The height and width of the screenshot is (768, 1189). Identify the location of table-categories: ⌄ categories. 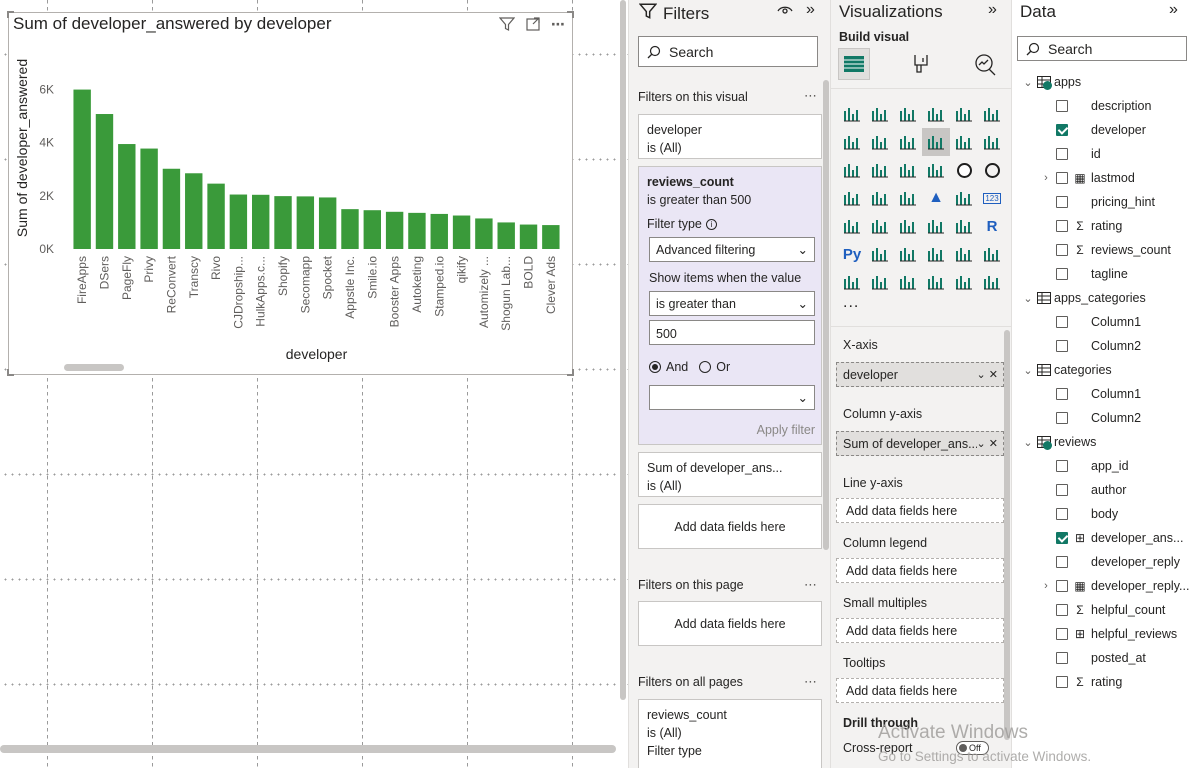
(1066, 370).